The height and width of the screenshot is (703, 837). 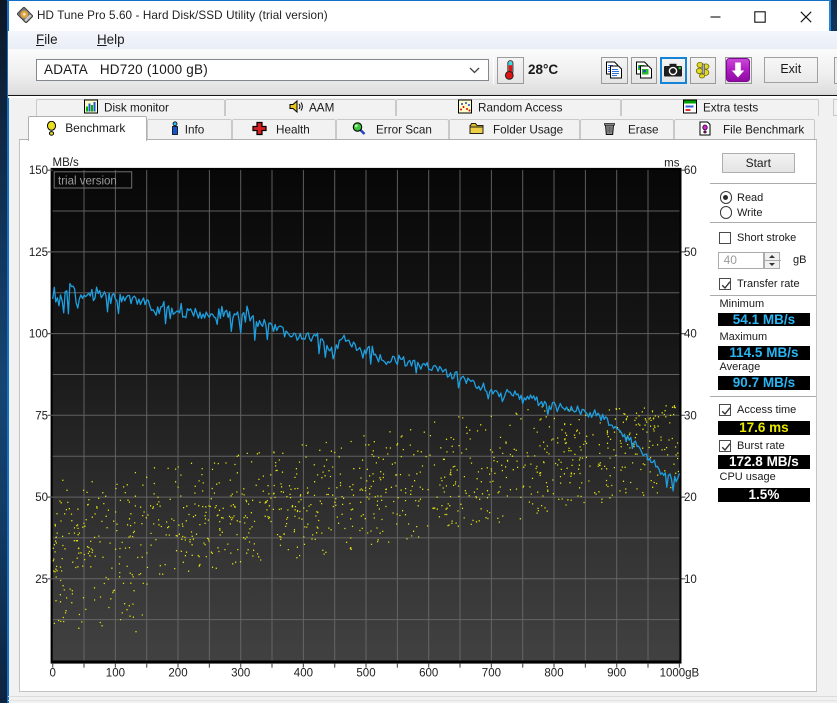 I want to click on svg-text: 150, so click(x=38, y=171).